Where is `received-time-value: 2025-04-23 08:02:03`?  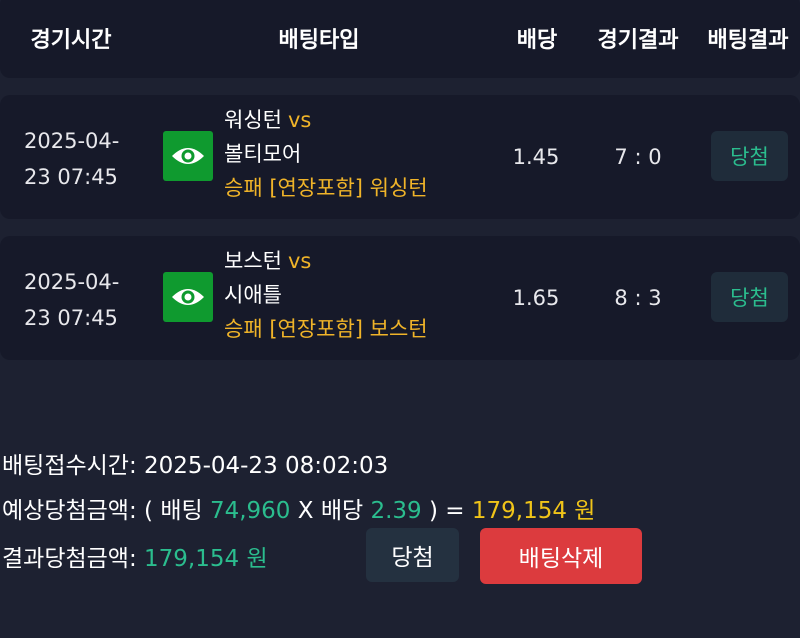
received-time-value: 2025-04-23 08:02:03 is located at coordinates (266, 466).